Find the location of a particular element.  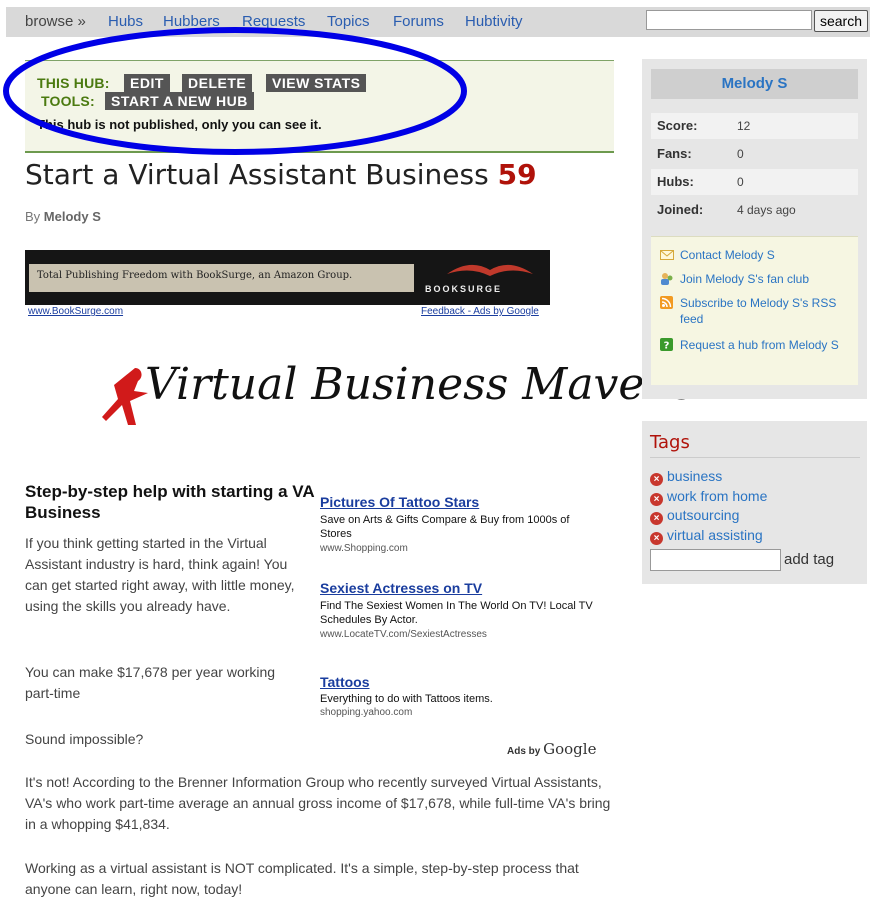

tag-label: virtual assisting is located at coordinates (715, 535).